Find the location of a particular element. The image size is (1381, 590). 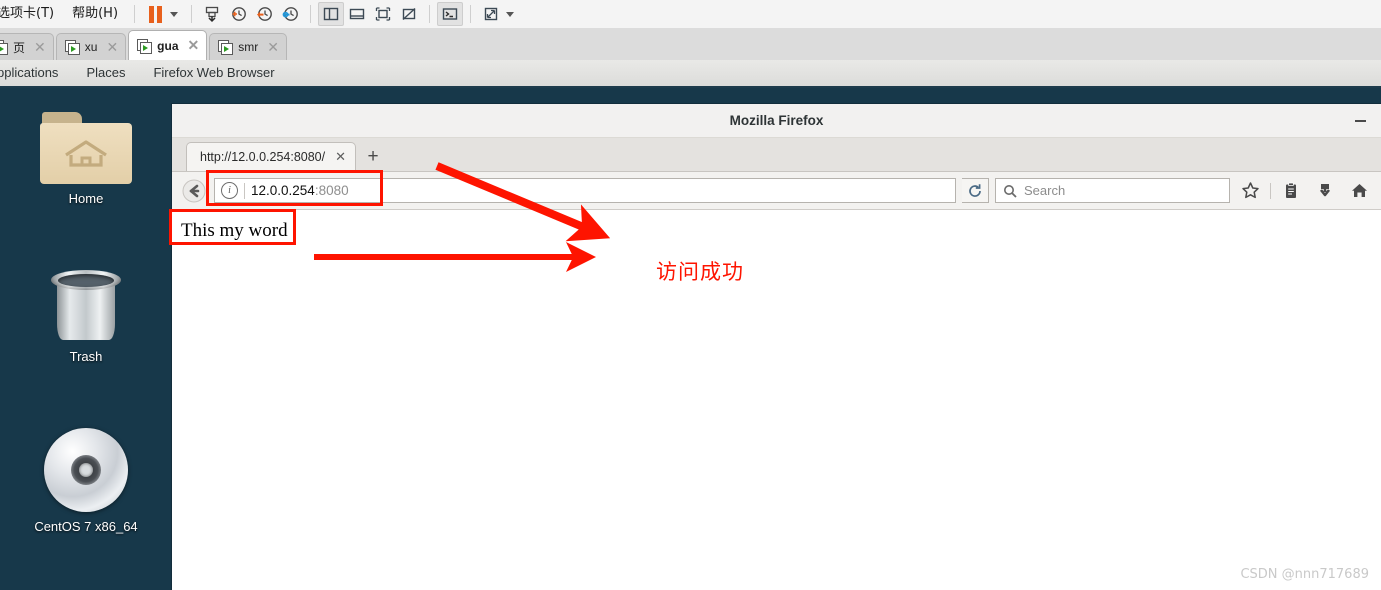

desktop-icon-home: Home is located at coordinates (86, 159).